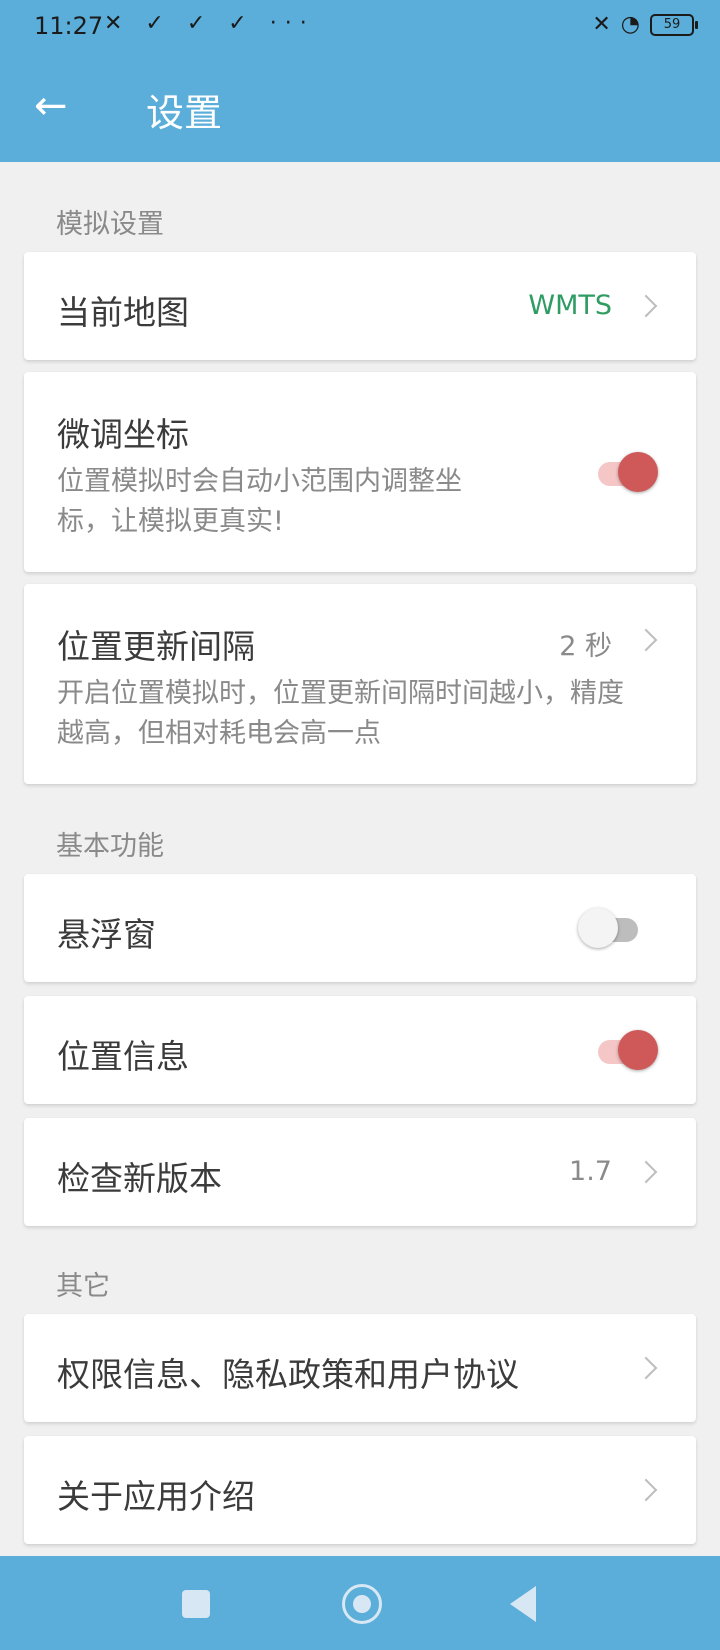  Describe the element at coordinates (156, 646) in the screenshot. I see `update-interval-label: 位置更新间隔` at that location.